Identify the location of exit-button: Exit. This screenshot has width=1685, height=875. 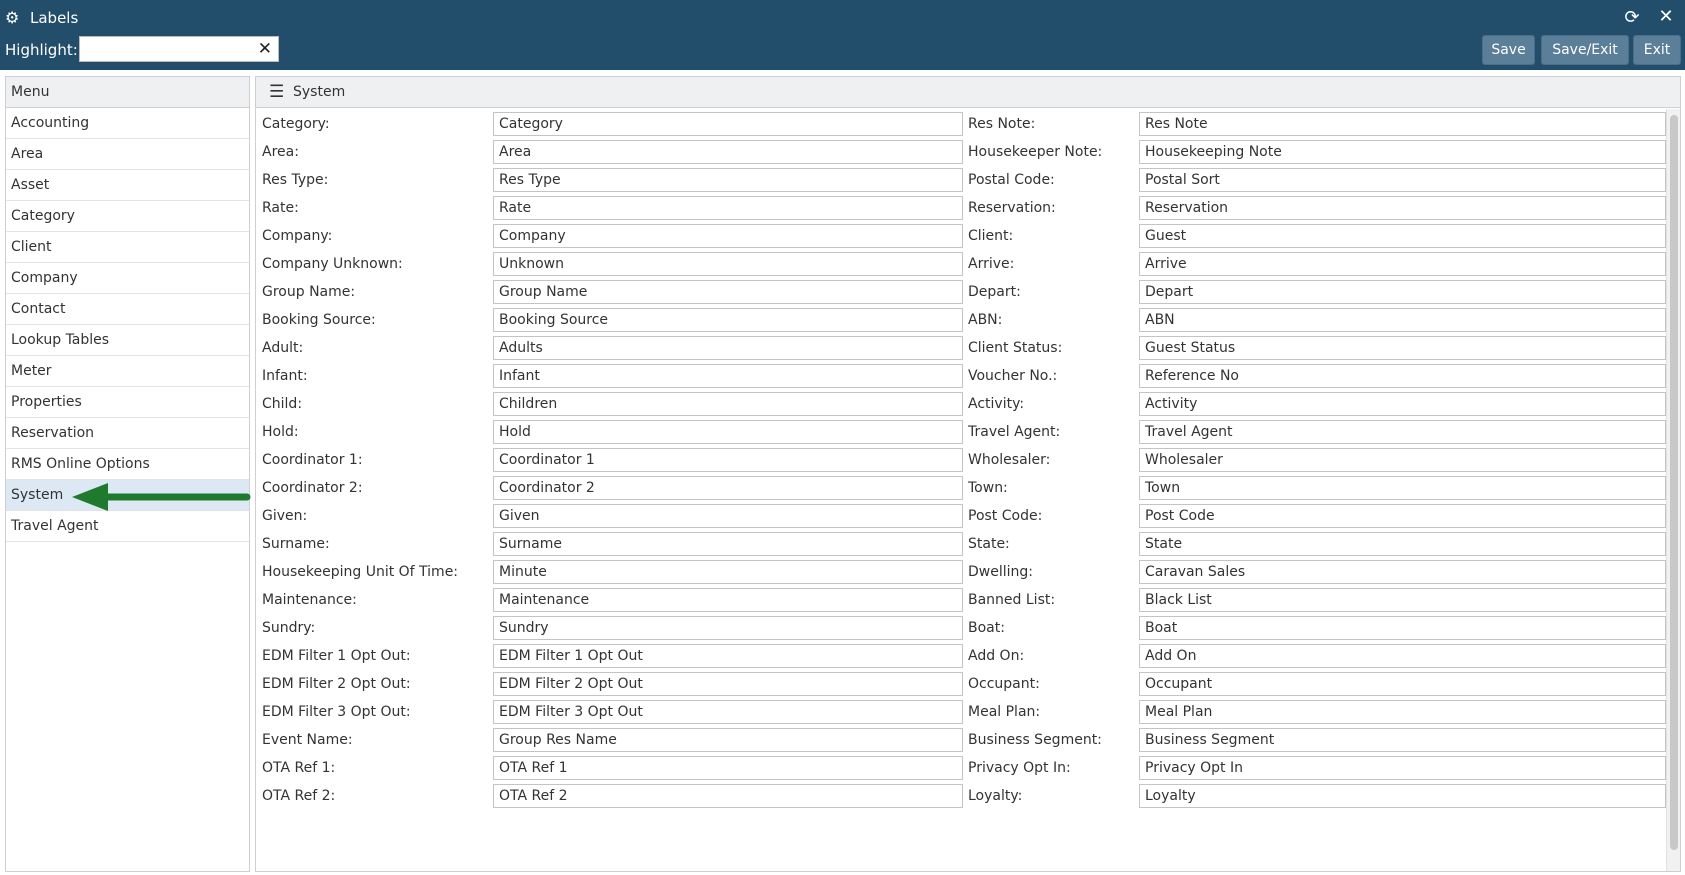
(1657, 50).